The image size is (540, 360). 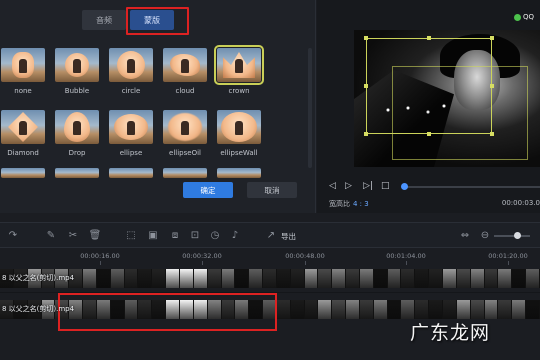 I want to click on next-frame-icon: ▷|, so click(x=368, y=186).